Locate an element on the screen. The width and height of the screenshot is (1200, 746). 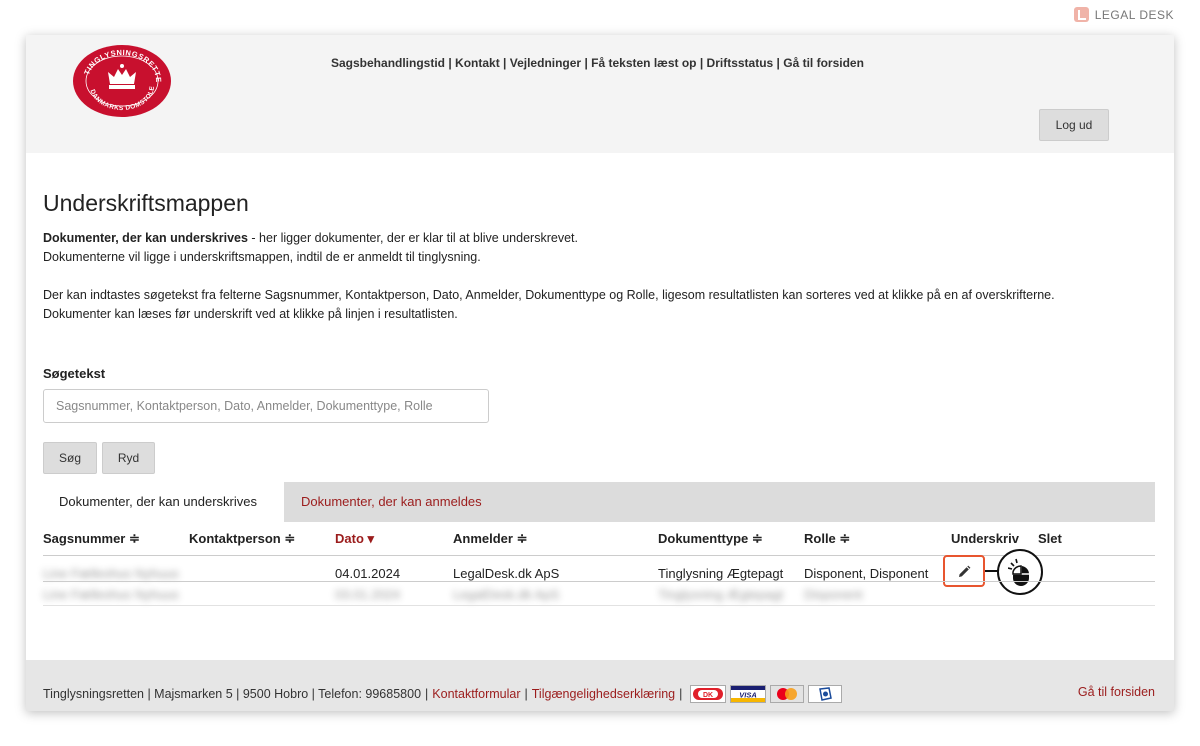
clear-button: Ryd is located at coordinates (128, 458).